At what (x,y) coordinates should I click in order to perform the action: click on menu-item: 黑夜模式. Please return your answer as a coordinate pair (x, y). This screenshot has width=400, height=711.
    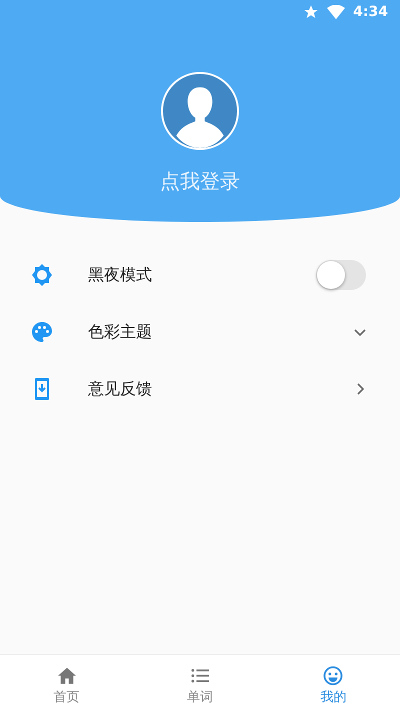
    Looking at the image, I should click on (200, 274).